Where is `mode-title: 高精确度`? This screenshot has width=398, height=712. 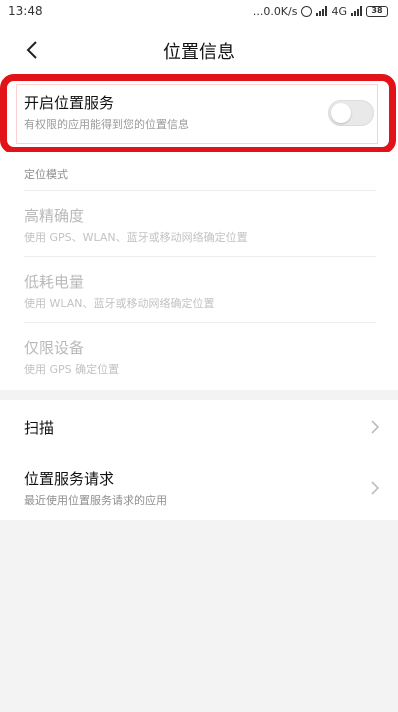
mode-title: 高精确度 is located at coordinates (54, 216).